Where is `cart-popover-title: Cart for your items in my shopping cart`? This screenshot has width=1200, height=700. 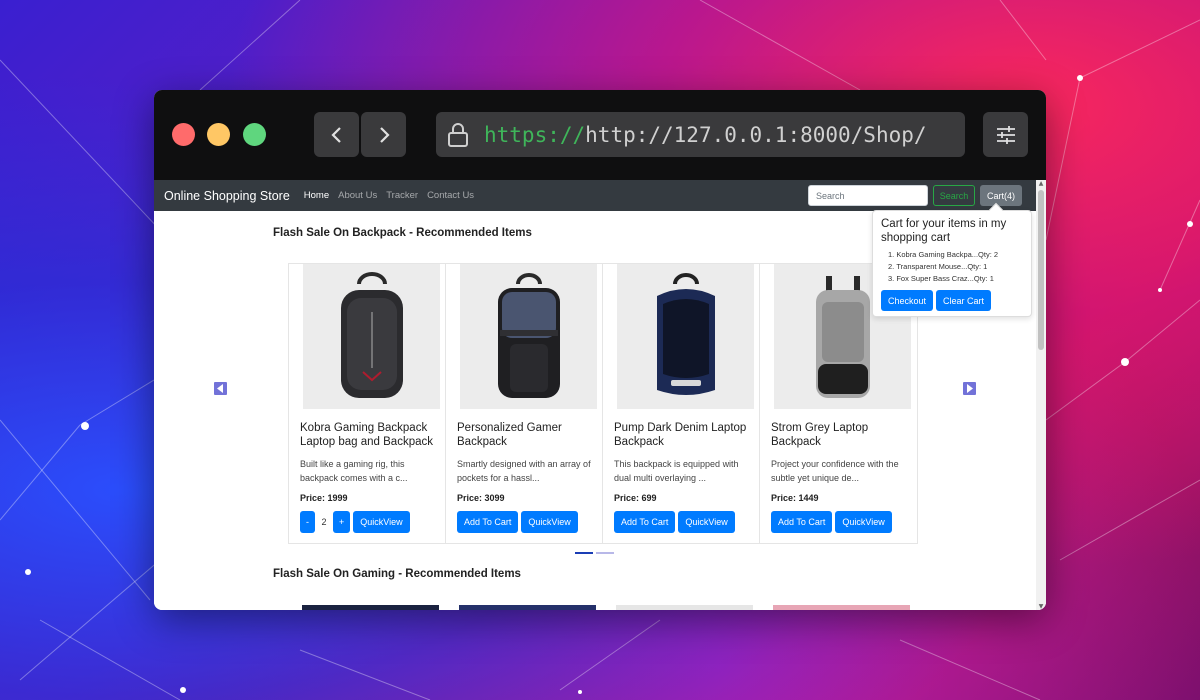
cart-popover-title: Cart for your items in my shopping cart is located at coordinates (944, 231).